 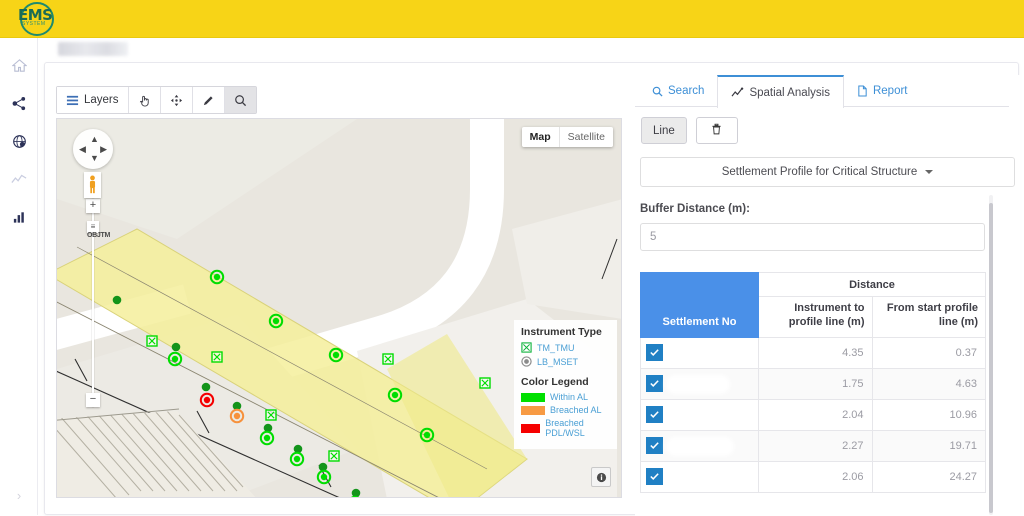 What do you see at coordinates (101, 100) in the screenshot?
I see `layers-label: Layers` at bounding box center [101, 100].